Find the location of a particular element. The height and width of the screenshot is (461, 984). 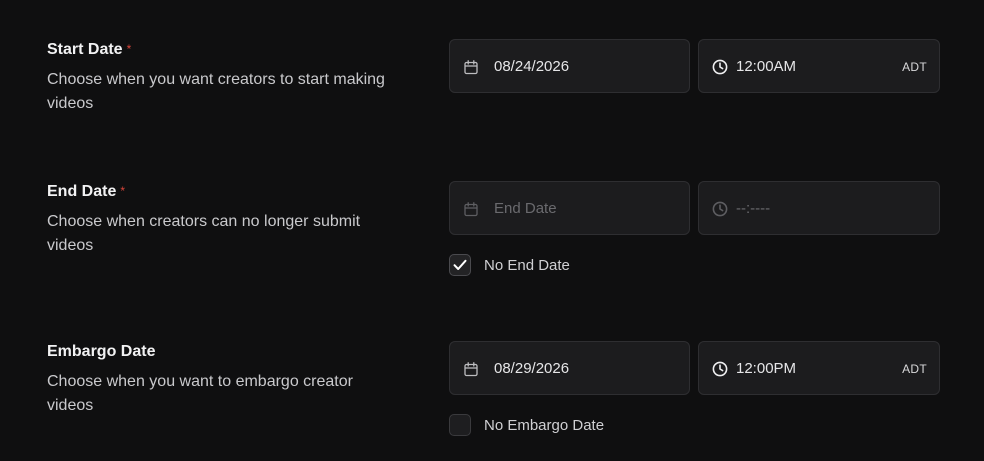

end-time-placeholder: --:---- is located at coordinates (753, 208).